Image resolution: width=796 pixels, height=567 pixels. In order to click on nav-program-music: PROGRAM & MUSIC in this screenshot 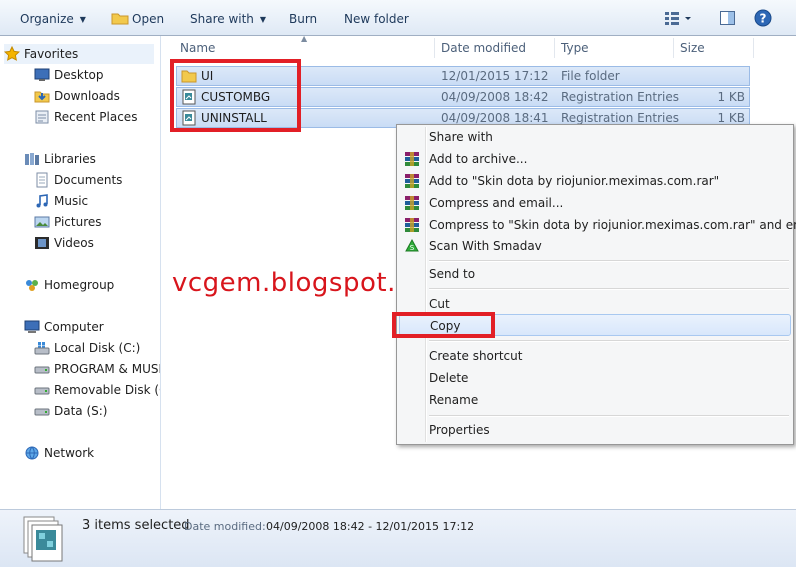, I will do `click(97, 369)`.